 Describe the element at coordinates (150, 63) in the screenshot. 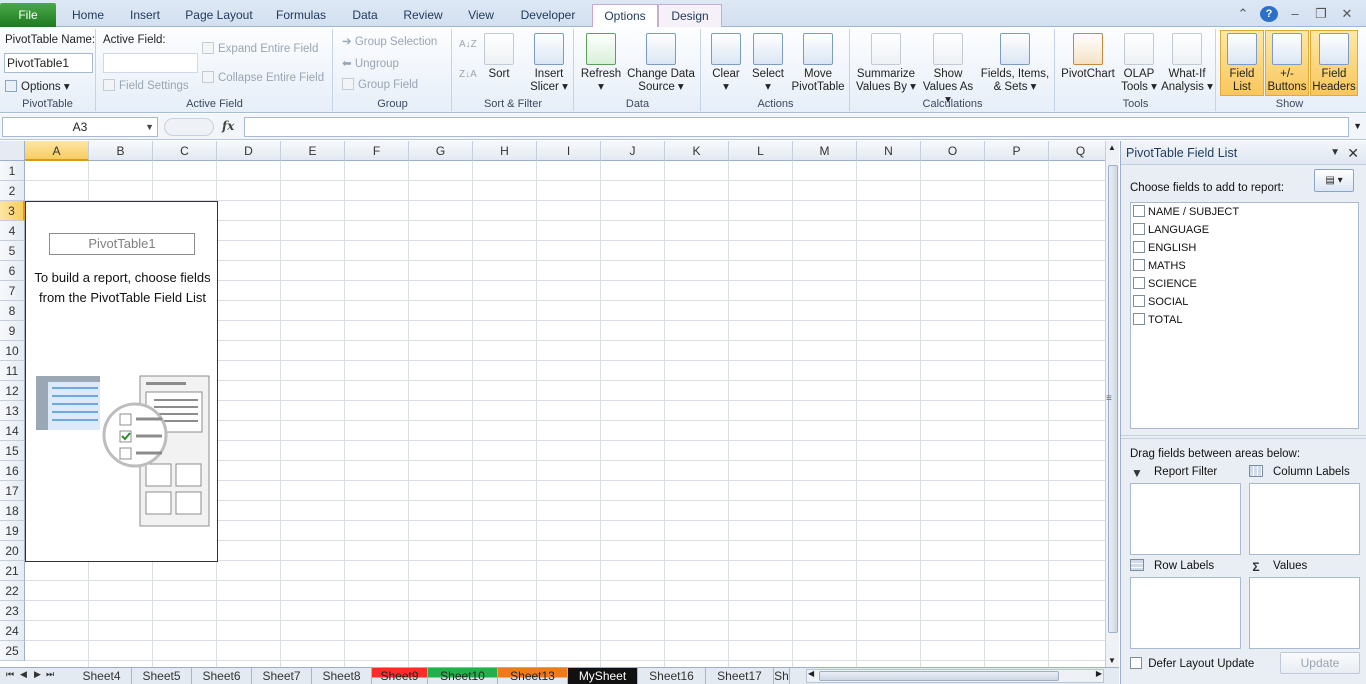

I see `active-field-input` at that location.